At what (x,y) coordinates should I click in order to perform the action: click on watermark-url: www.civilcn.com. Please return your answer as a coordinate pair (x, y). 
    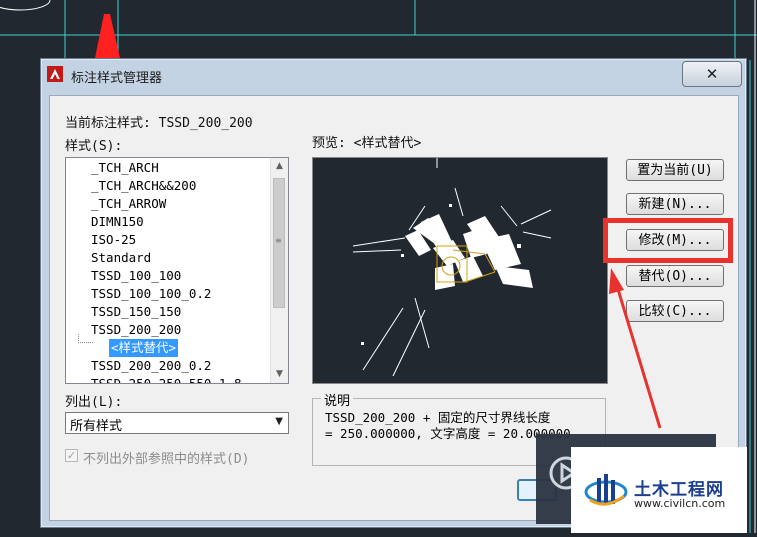
    Looking at the image, I should click on (680, 503).